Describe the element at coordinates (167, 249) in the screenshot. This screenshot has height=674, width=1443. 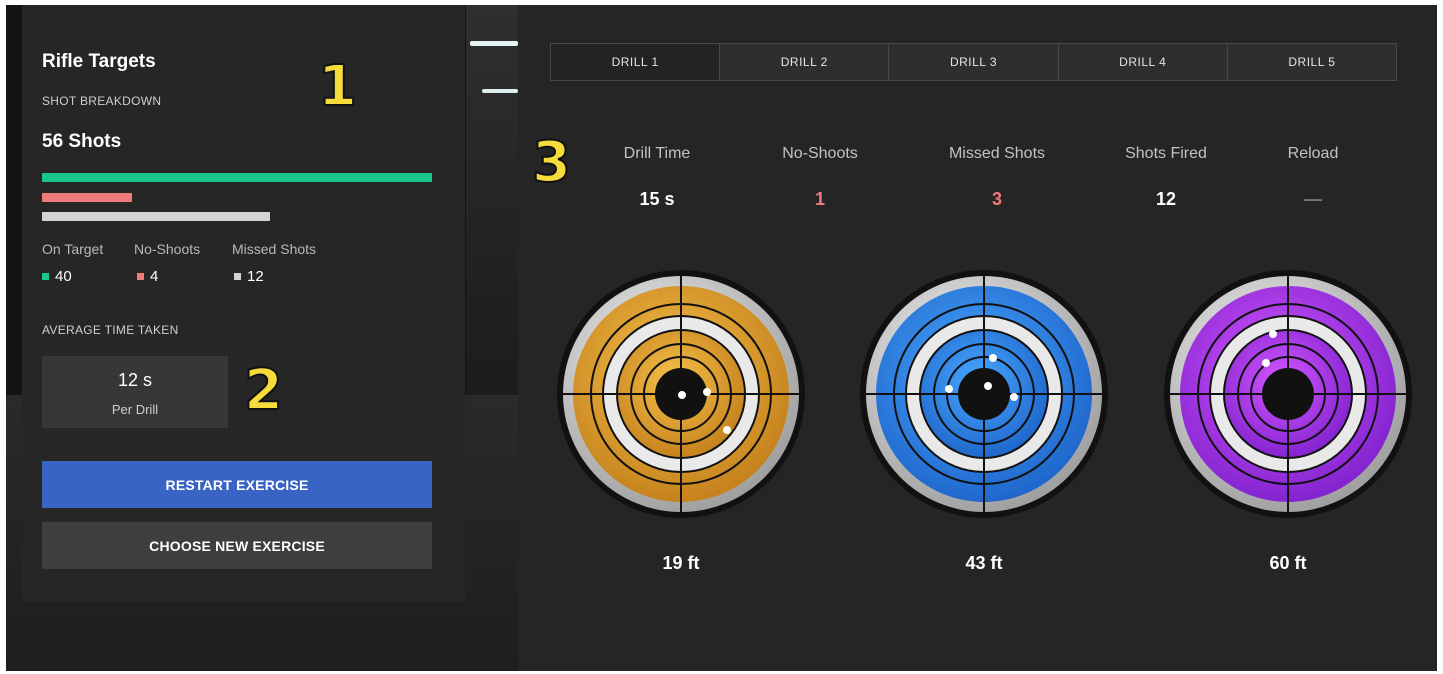
I see `legend-label-no-shoots: No-Shoots` at that location.